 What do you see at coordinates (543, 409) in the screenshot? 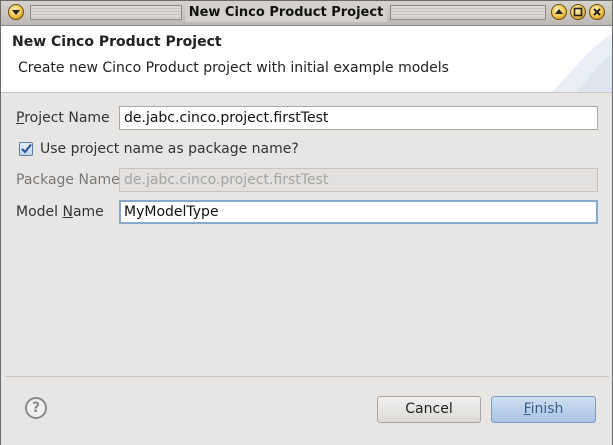
I see `finish-button: Finish` at bounding box center [543, 409].